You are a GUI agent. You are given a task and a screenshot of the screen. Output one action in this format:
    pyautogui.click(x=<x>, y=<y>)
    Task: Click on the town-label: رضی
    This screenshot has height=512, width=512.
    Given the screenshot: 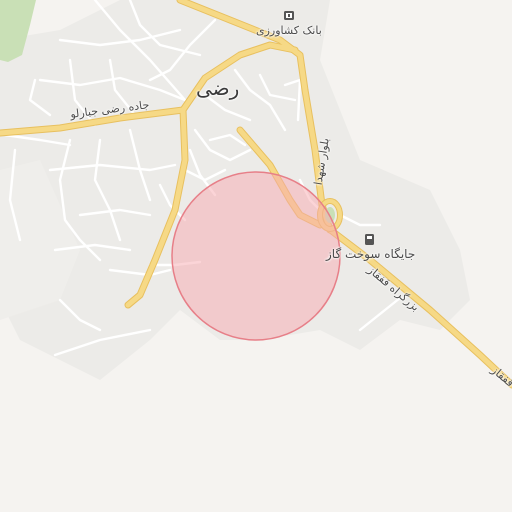 What is the action you would take?
    pyautogui.click(x=218, y=88)
    